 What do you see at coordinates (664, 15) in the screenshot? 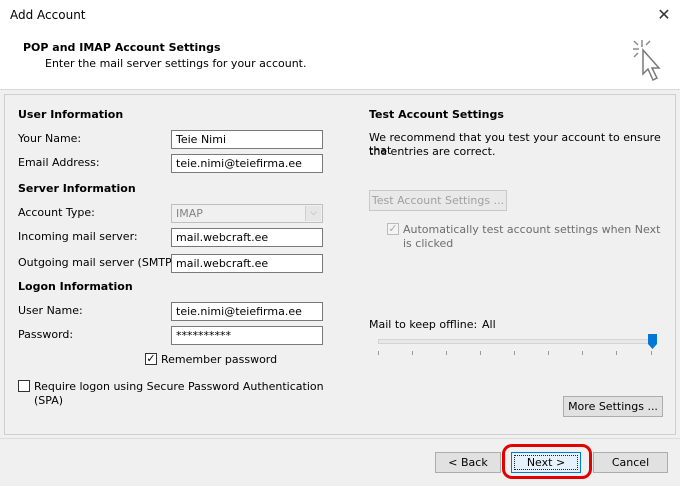
I see `close-icon: ✕` at bounding box center [664, 15].